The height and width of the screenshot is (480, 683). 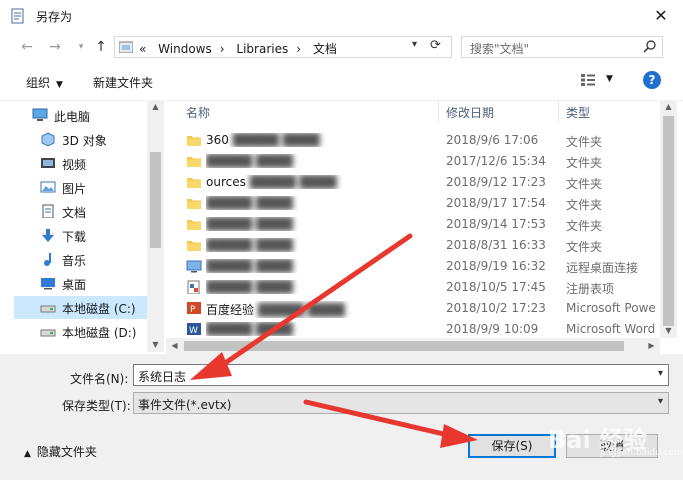 I want to click on sidebar-item: 图片, so click(x=80, y=187).